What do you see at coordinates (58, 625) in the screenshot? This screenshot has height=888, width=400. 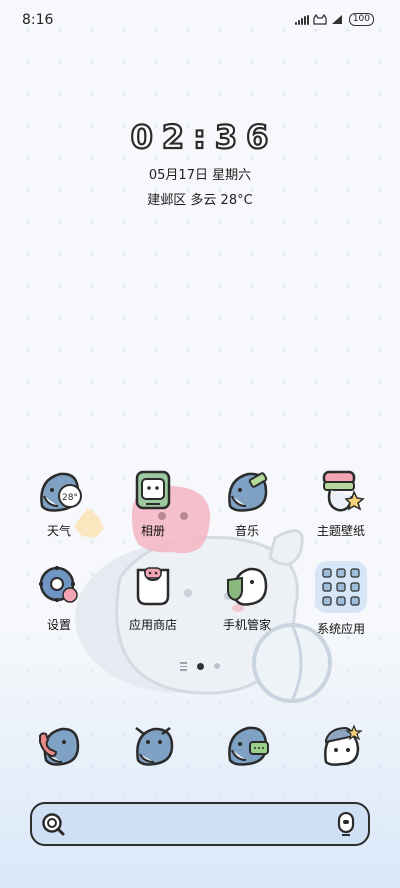 I see `app-label: 设置` at bounding box center [58, 625].